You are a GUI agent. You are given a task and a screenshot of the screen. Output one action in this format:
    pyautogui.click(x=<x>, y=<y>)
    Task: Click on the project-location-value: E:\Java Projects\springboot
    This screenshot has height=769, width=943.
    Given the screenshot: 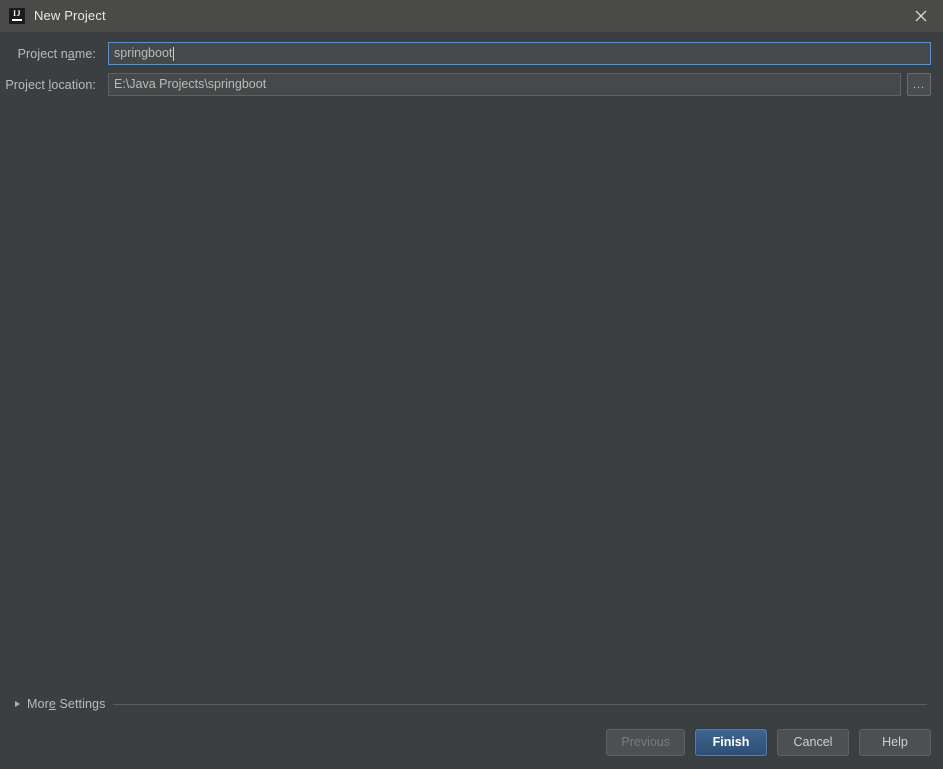 What is the action you would take?
    pyautogui.click(x=190, y=84)
    